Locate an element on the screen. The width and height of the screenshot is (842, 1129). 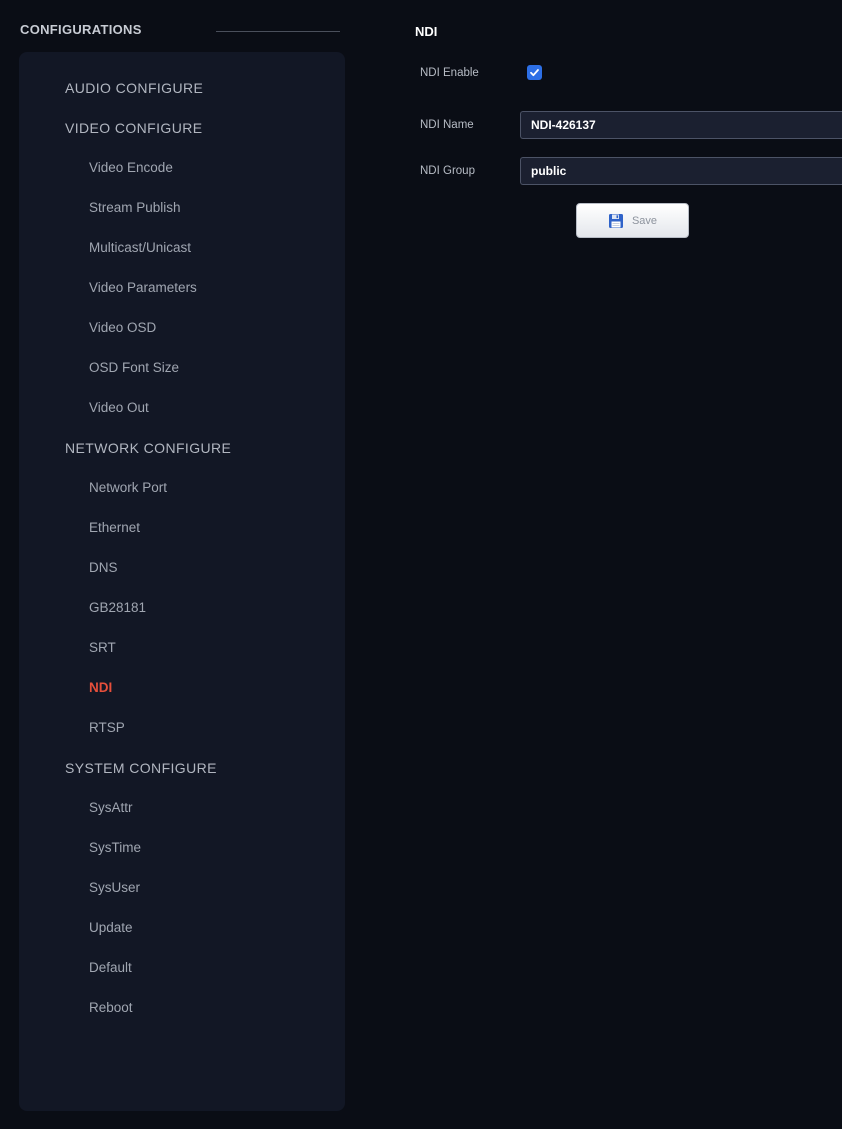
sidebar-item-srt: SRT is located at coordinates (182, 652).